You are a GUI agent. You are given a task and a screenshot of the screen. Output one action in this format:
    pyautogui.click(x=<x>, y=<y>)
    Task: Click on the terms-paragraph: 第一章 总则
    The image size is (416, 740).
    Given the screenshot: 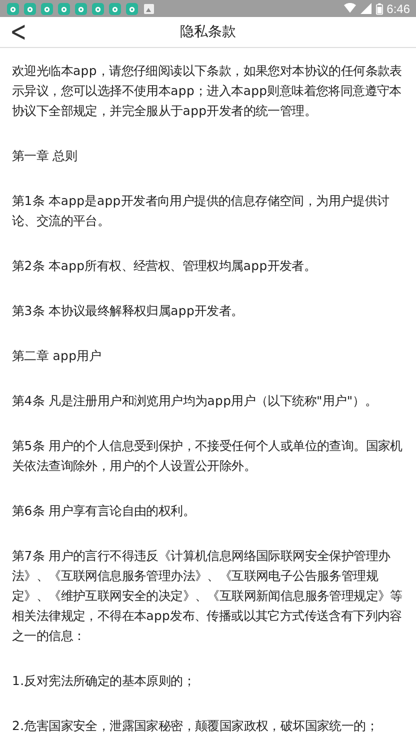 What is the action you would take?
    pyautogui.click(x=45, y=156)
    